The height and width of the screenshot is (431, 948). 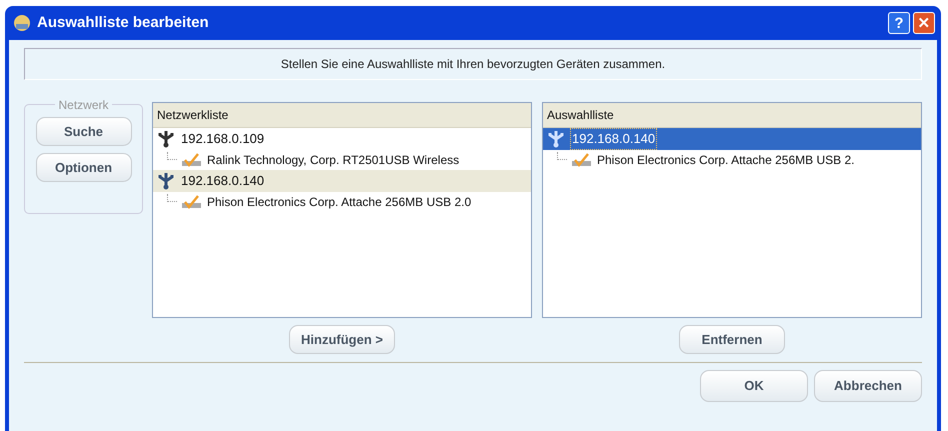 What do you see at coordinates (754, 386) in the screenshot?
I see `ok-button: OK` at bounding box center [754, 386].